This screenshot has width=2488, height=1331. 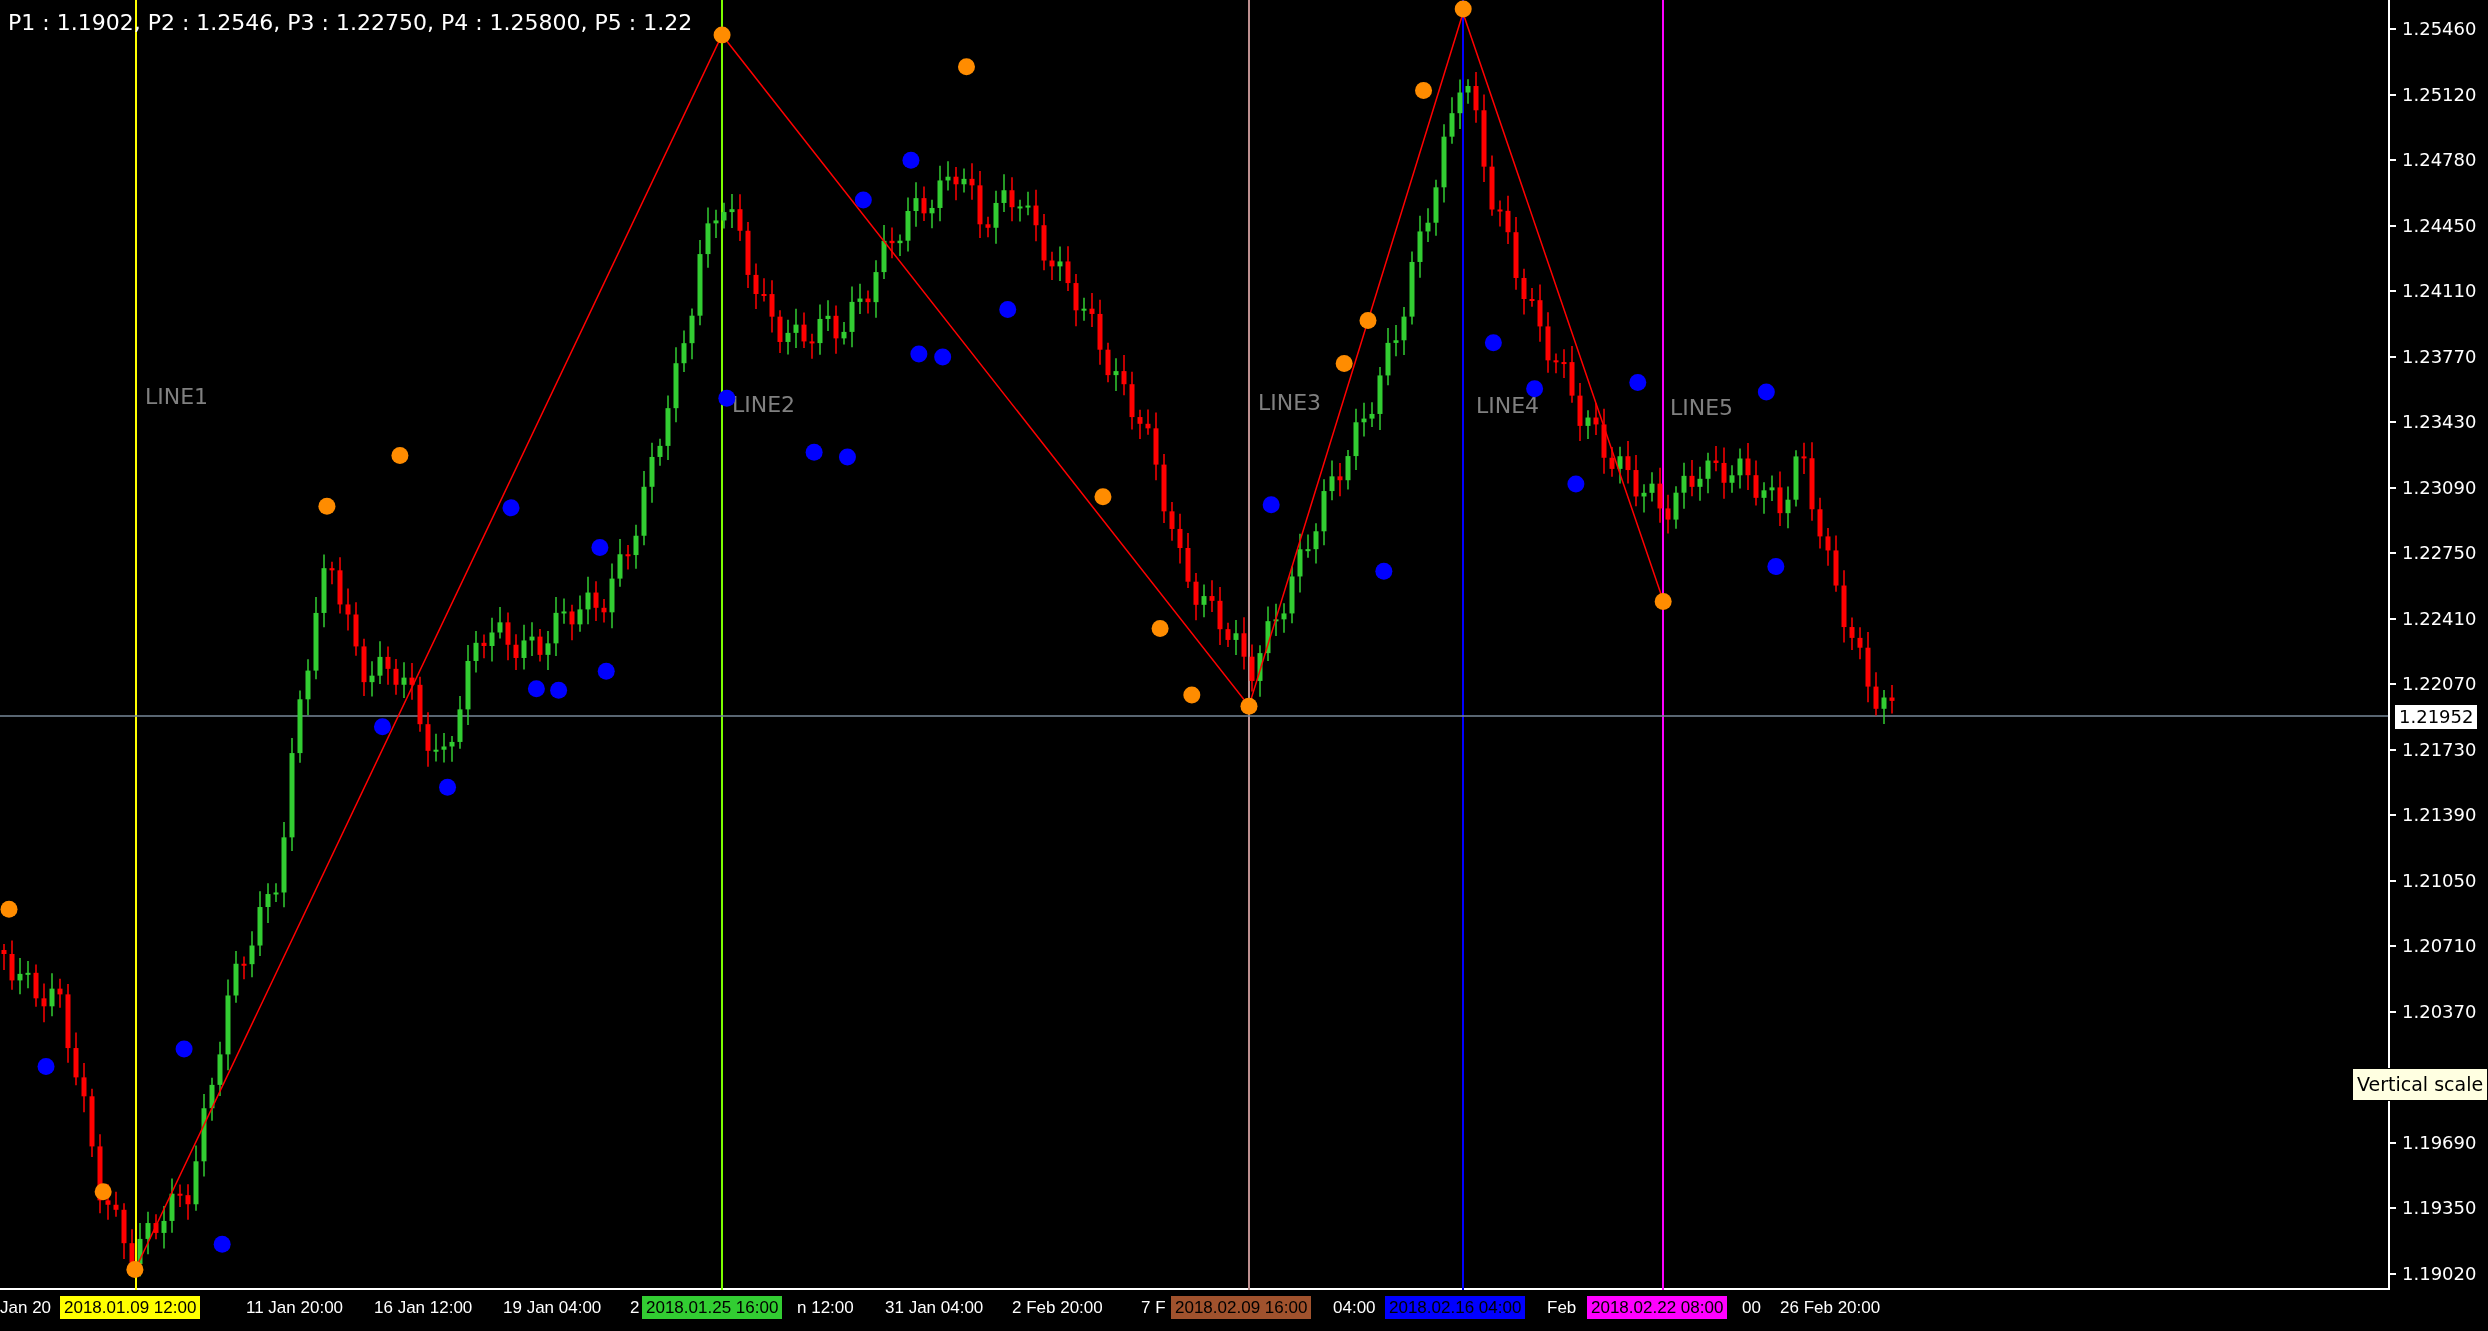 What do you see at coordinates (2436, 717) in the screenshot?
I see `current-price-label: 1.21952` at bounding box center [2436, 717].